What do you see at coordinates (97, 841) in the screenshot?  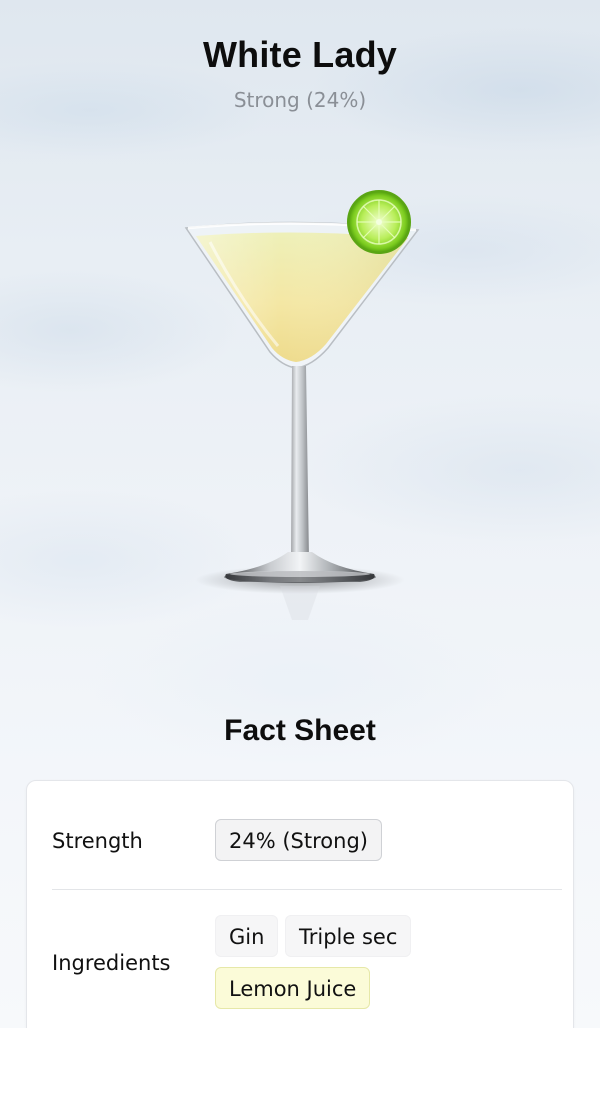 I see `strength-label: Strength` at bounding box center [97, 841].